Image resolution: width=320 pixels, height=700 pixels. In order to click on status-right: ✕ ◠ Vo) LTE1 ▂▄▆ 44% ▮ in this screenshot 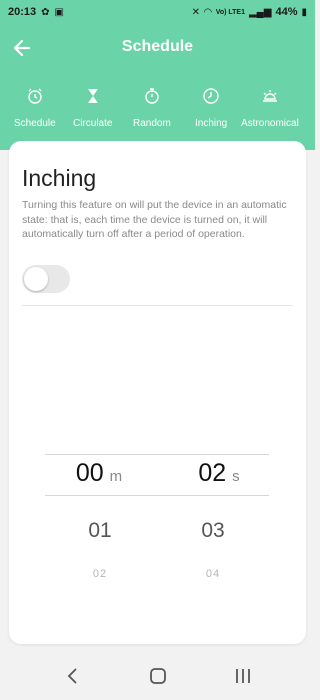, I will do `click(249, 12)`.